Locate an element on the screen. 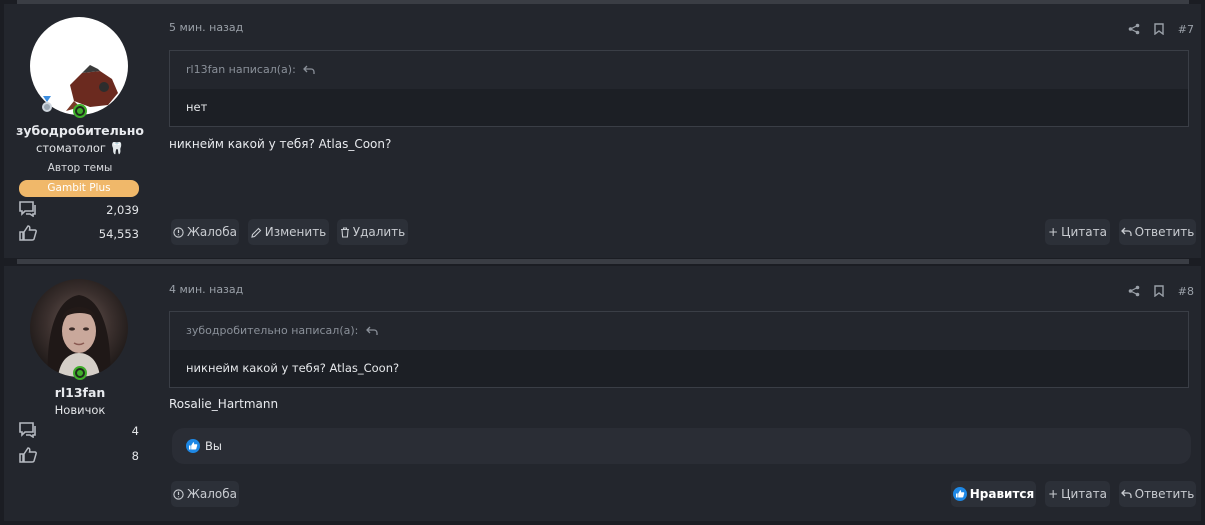 Image resolution: width=1205 pixels, height=525 pixels. reactions-count: 8 is located at coordinates (135, 456).